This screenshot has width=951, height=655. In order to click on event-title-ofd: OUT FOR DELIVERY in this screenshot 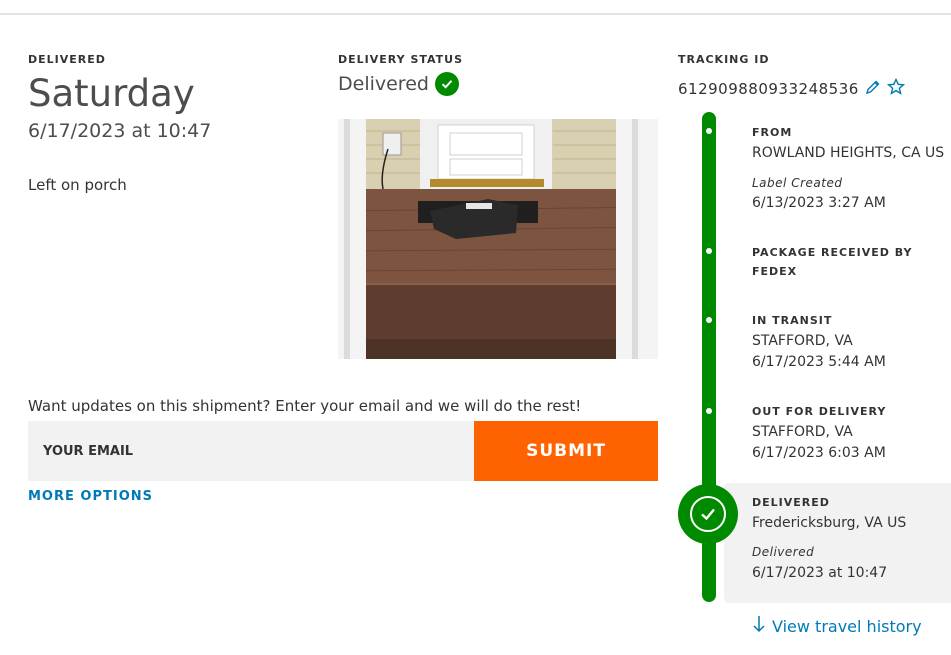, I will do `click(819, 411)`.